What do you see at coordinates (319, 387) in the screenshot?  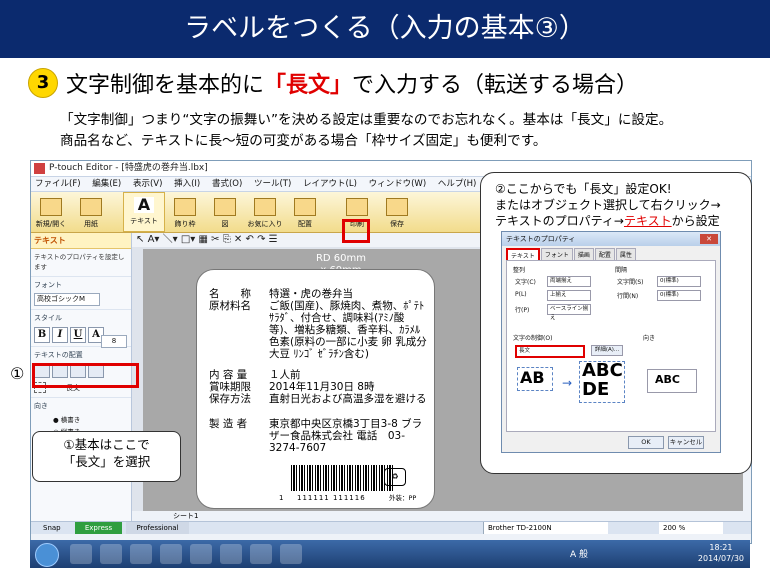 I see `label-row-expiry: 賞味期限 2014年11月30日 8時` at bounding box center [319, 387].